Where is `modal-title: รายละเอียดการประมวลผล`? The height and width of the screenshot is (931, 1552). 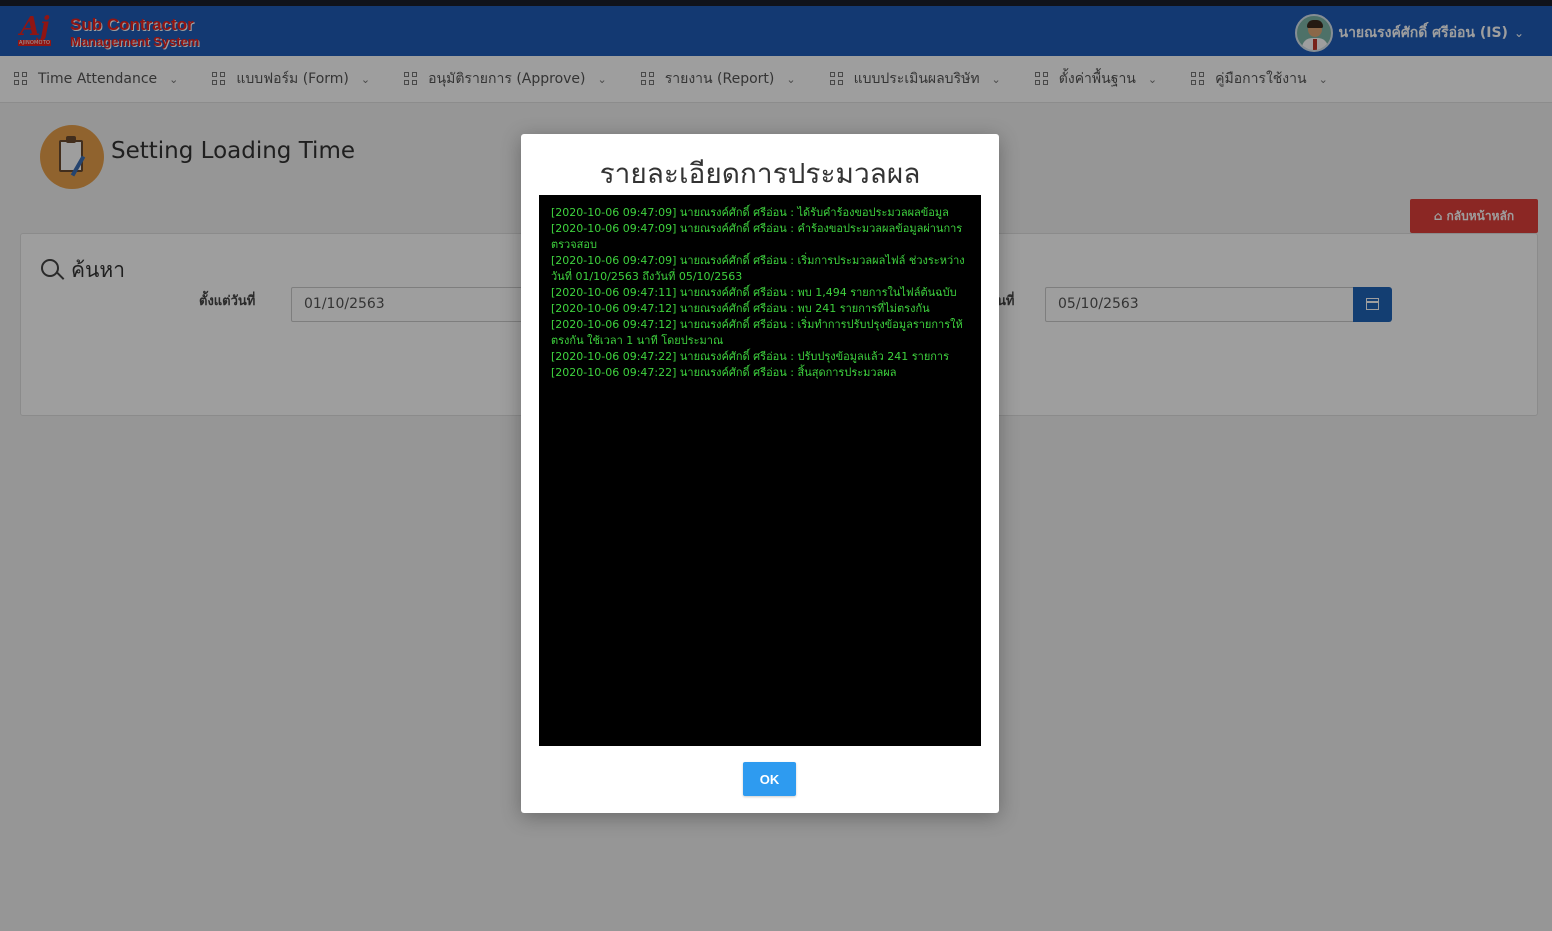 modal-title: รายละเอียดการประมวลผล is located at coordinates (760, 173).